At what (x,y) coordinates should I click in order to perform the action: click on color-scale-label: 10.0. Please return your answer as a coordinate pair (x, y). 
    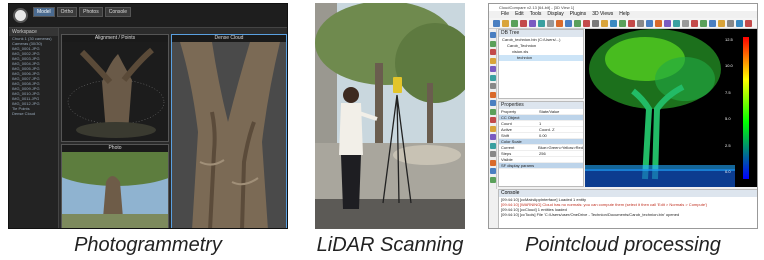
    Looking at the image, I should click on (729, 66).